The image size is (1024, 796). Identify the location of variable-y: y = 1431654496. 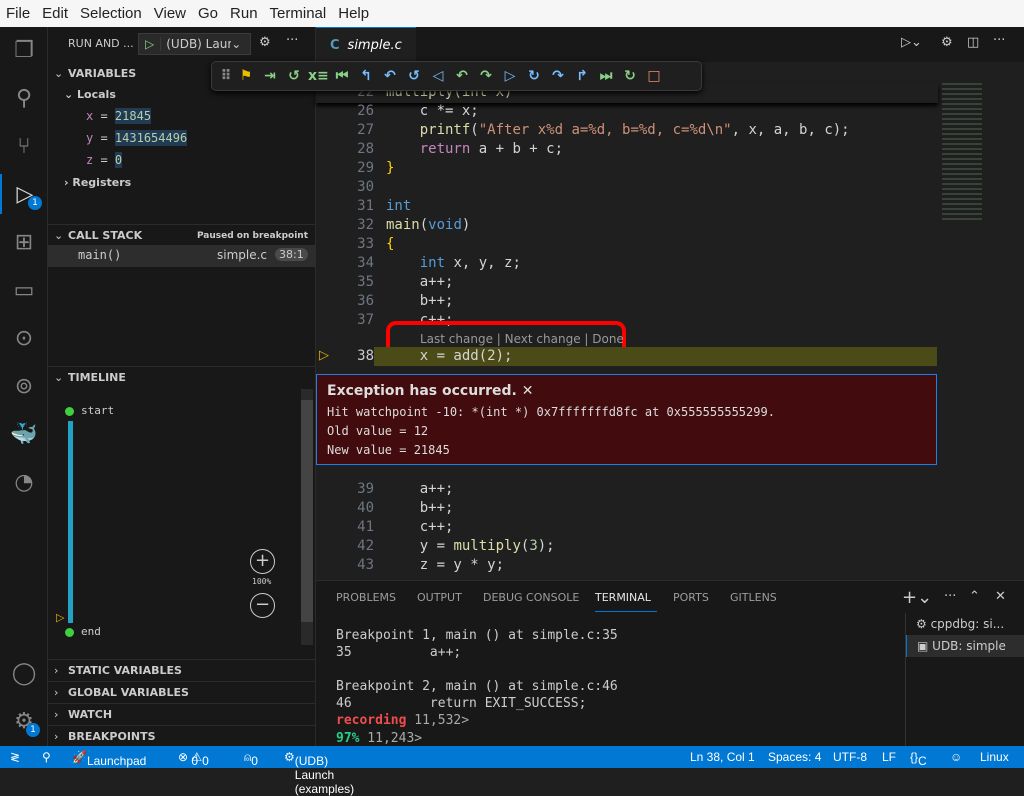
(137, 138).